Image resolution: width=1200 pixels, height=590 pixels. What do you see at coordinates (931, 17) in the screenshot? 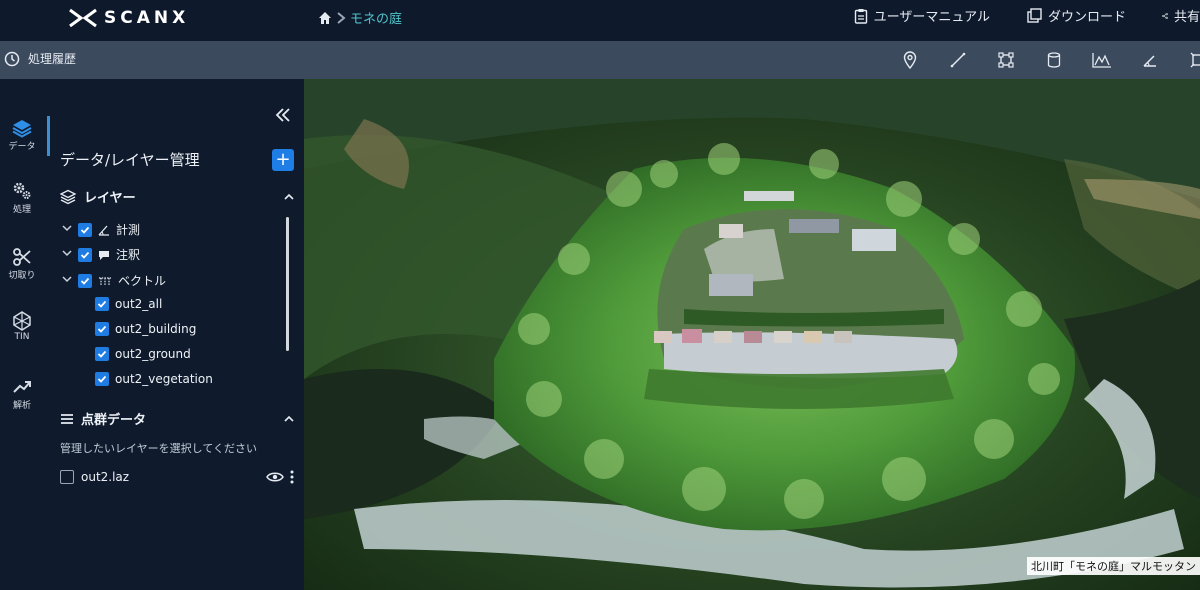
I see `user-manual-label: ユーザーマニュアル` at bounding box center [931, 17].